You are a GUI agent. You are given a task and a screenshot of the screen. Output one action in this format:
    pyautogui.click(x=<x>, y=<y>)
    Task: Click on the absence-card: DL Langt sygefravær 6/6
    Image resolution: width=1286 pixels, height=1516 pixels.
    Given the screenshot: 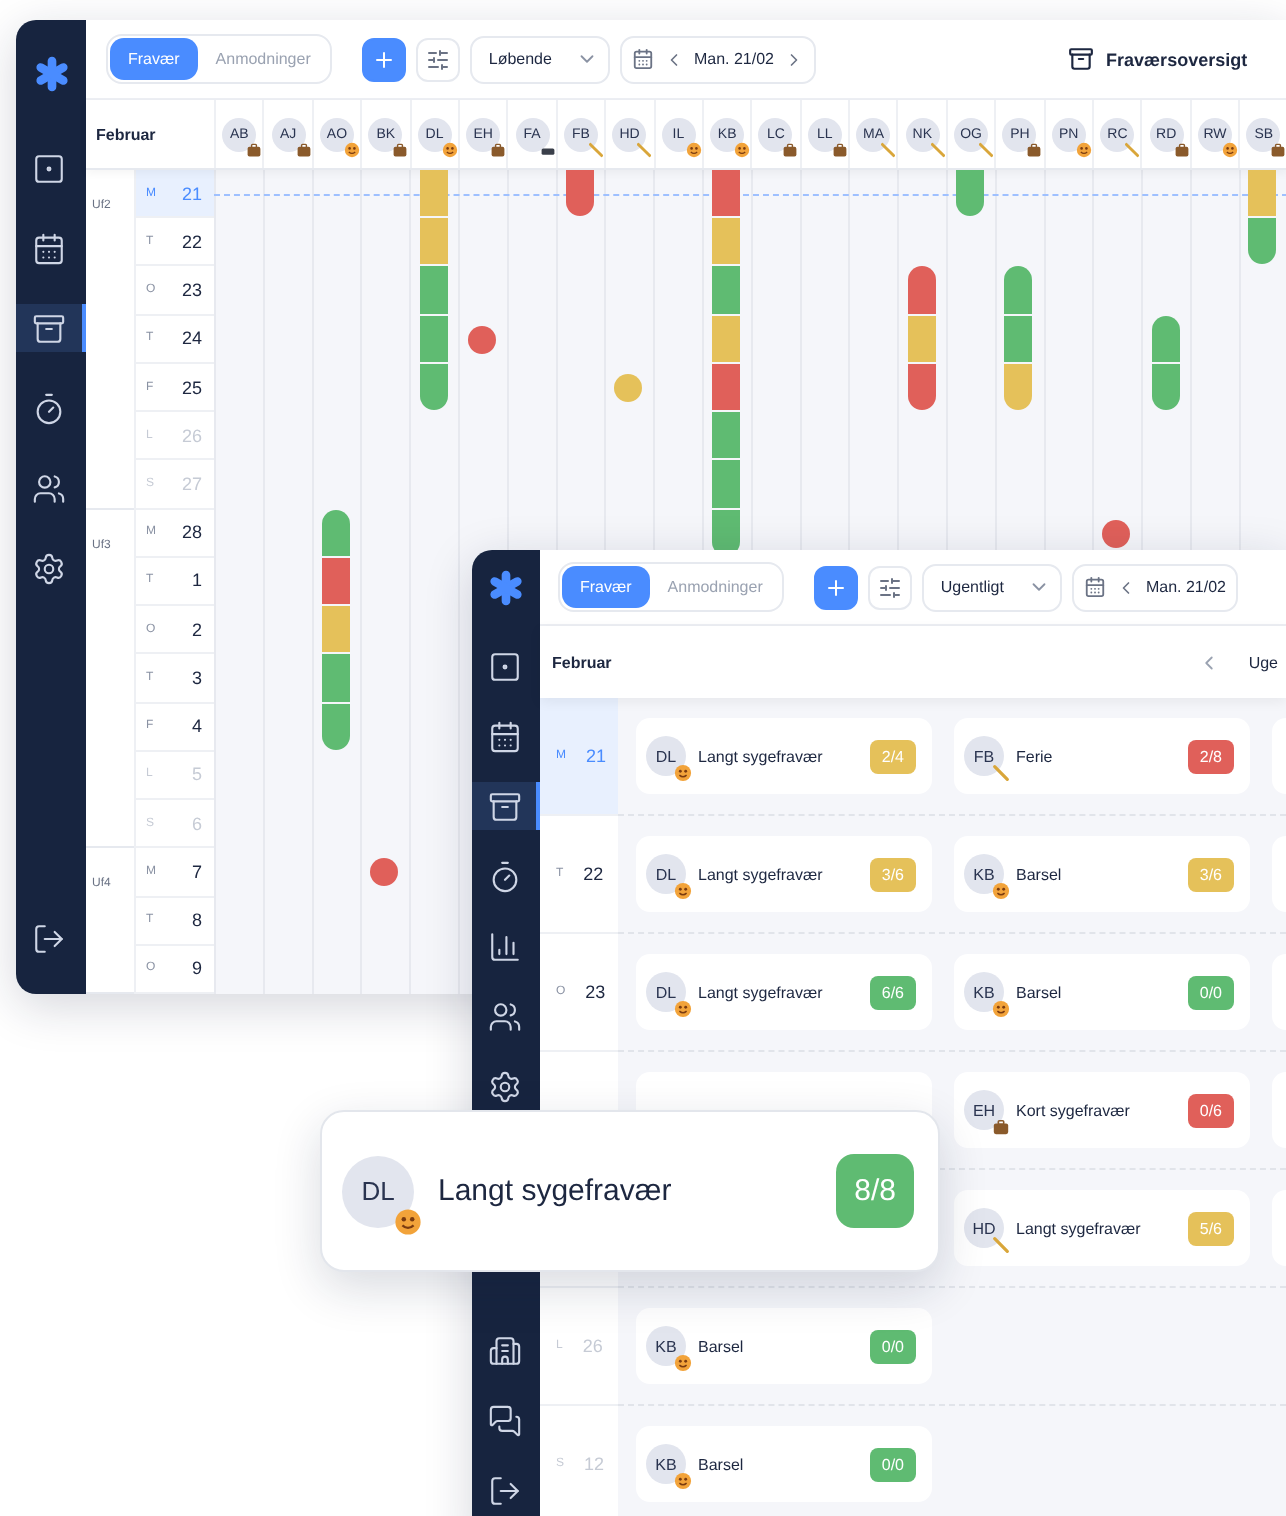 What is the action you would take?
    pyautogui.click(x=784, y=992)
    